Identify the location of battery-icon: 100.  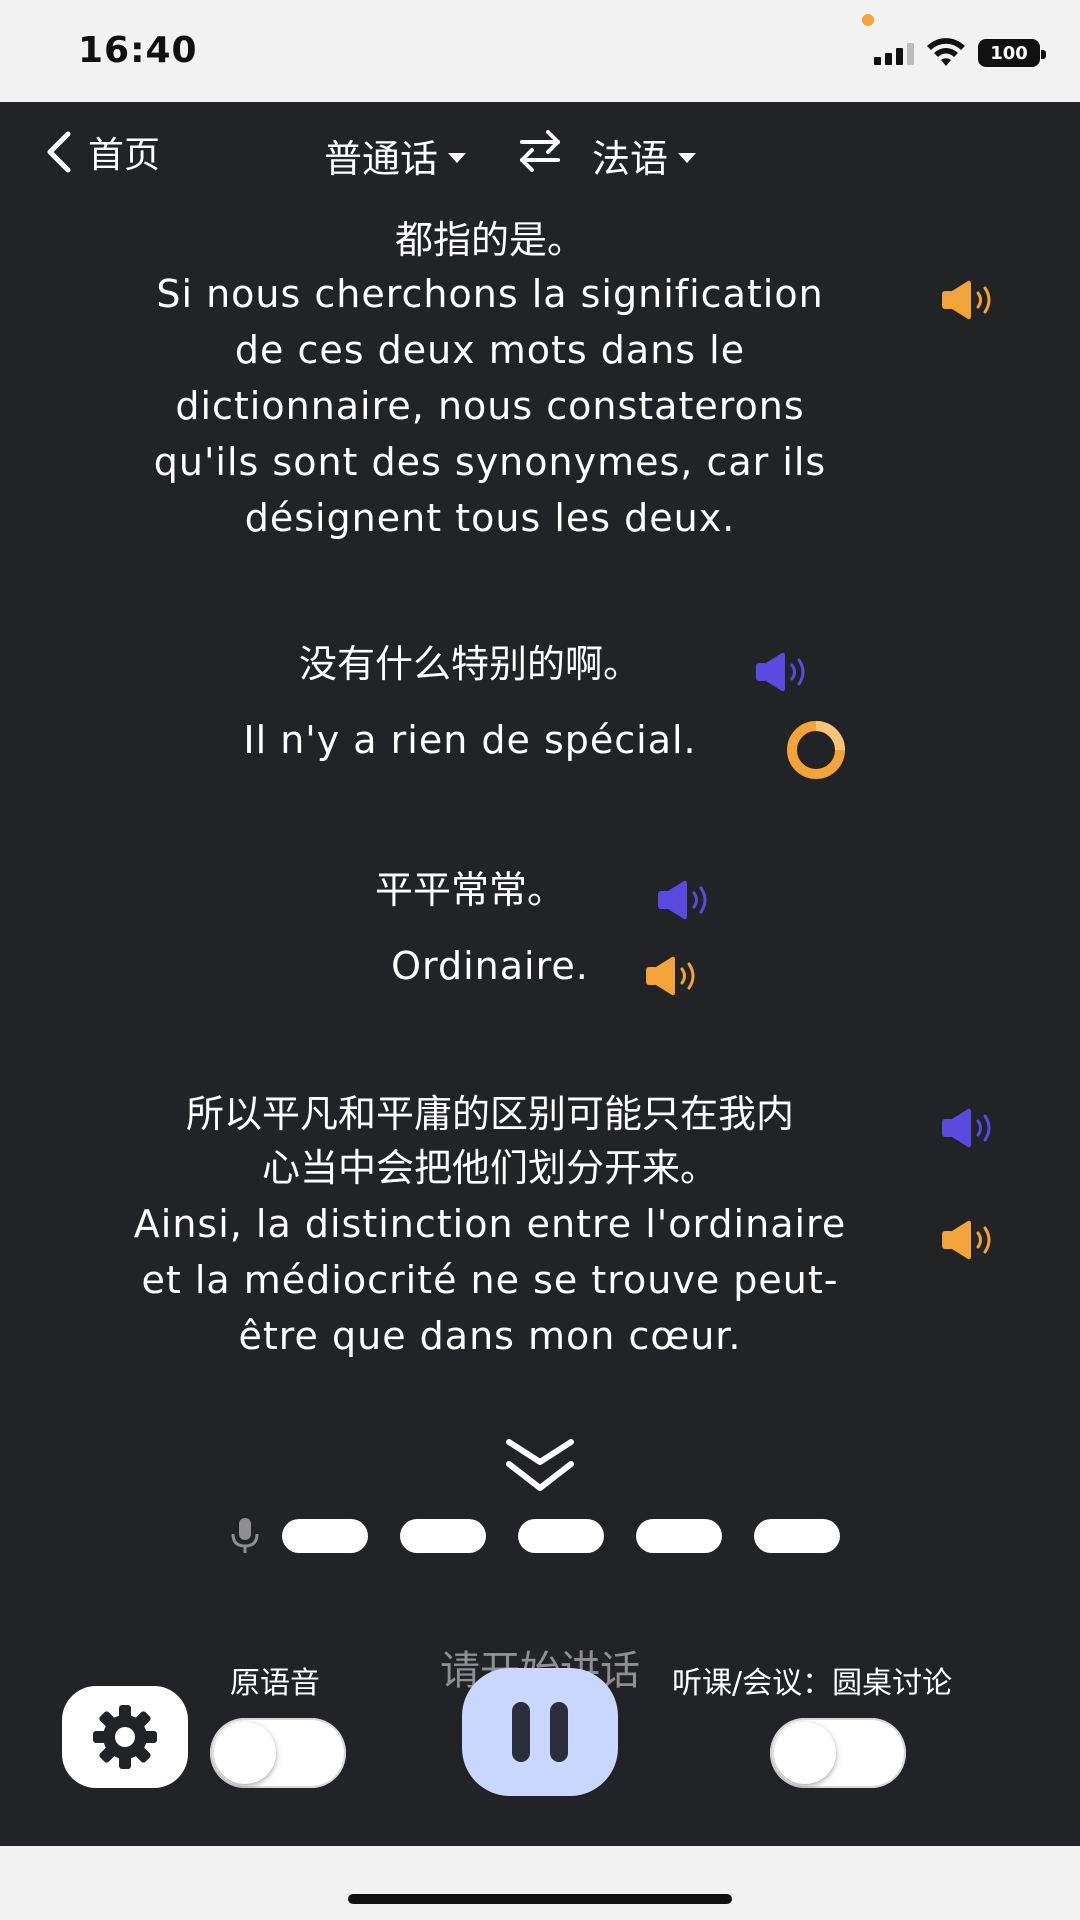
(1012, 53).